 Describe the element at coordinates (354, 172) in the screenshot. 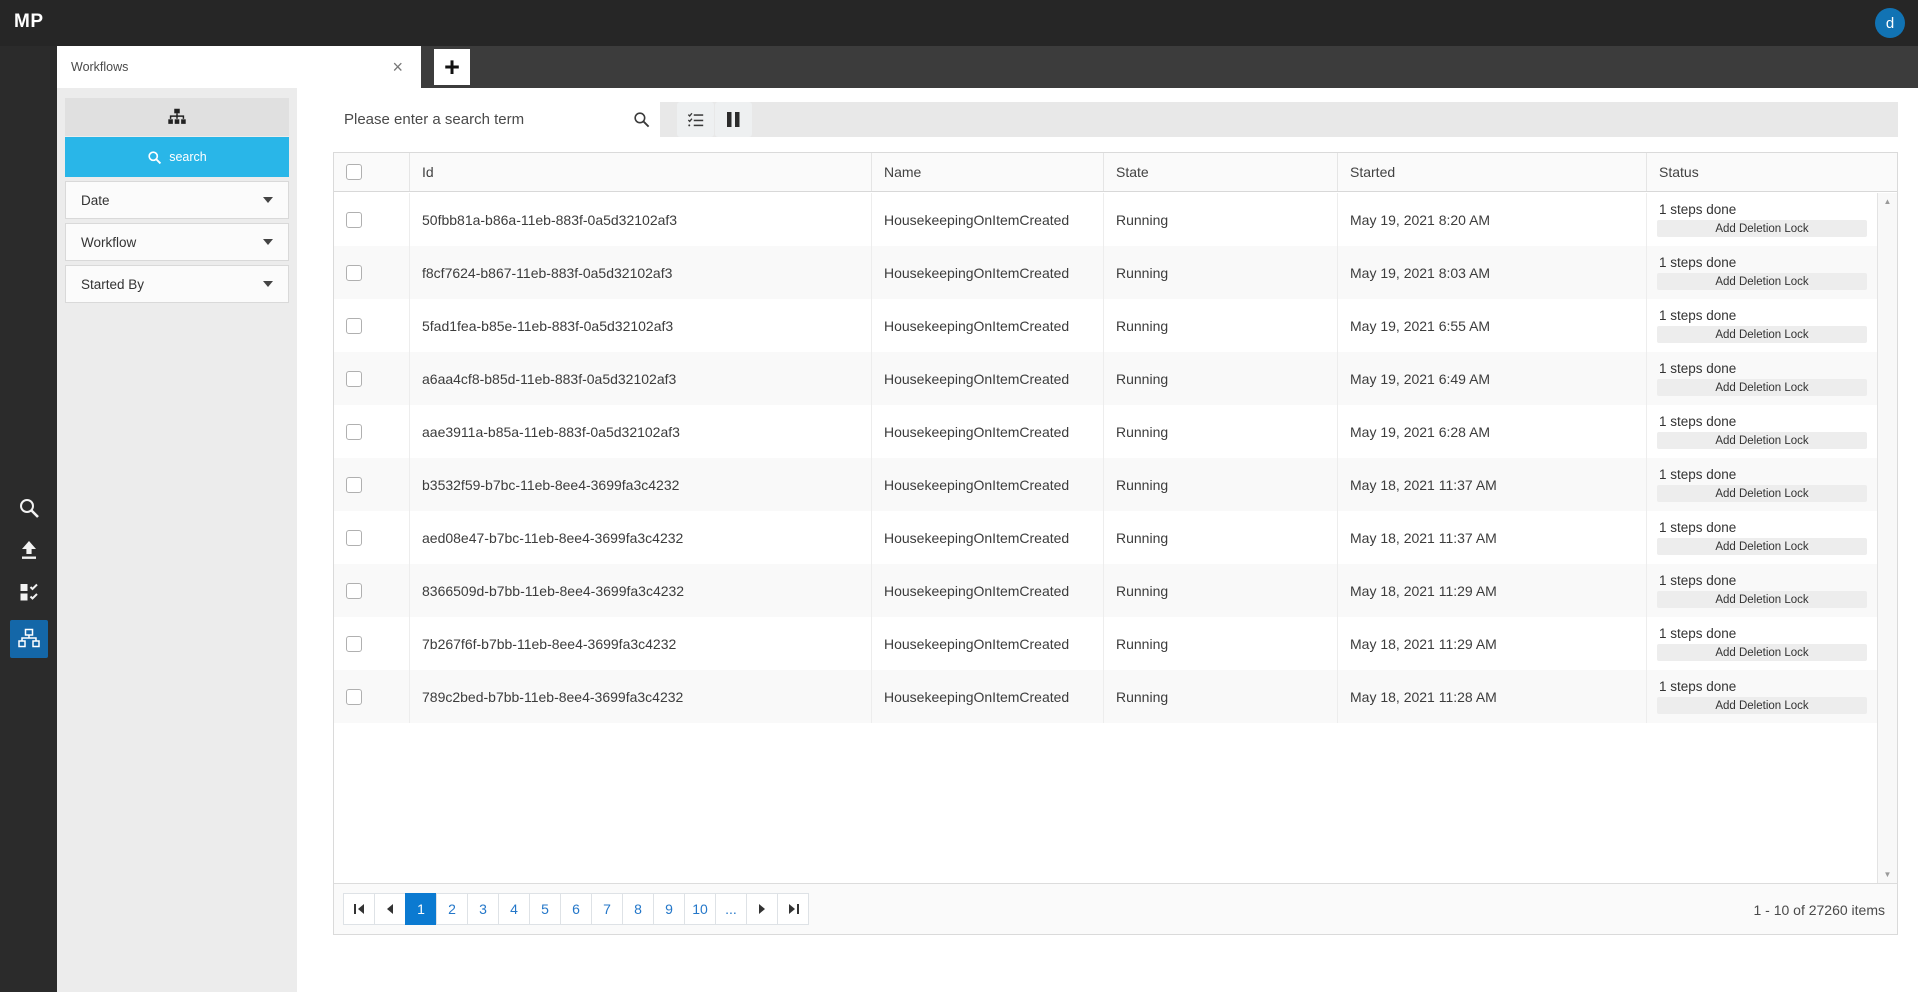

I see `select-all-checkbox` at that location.